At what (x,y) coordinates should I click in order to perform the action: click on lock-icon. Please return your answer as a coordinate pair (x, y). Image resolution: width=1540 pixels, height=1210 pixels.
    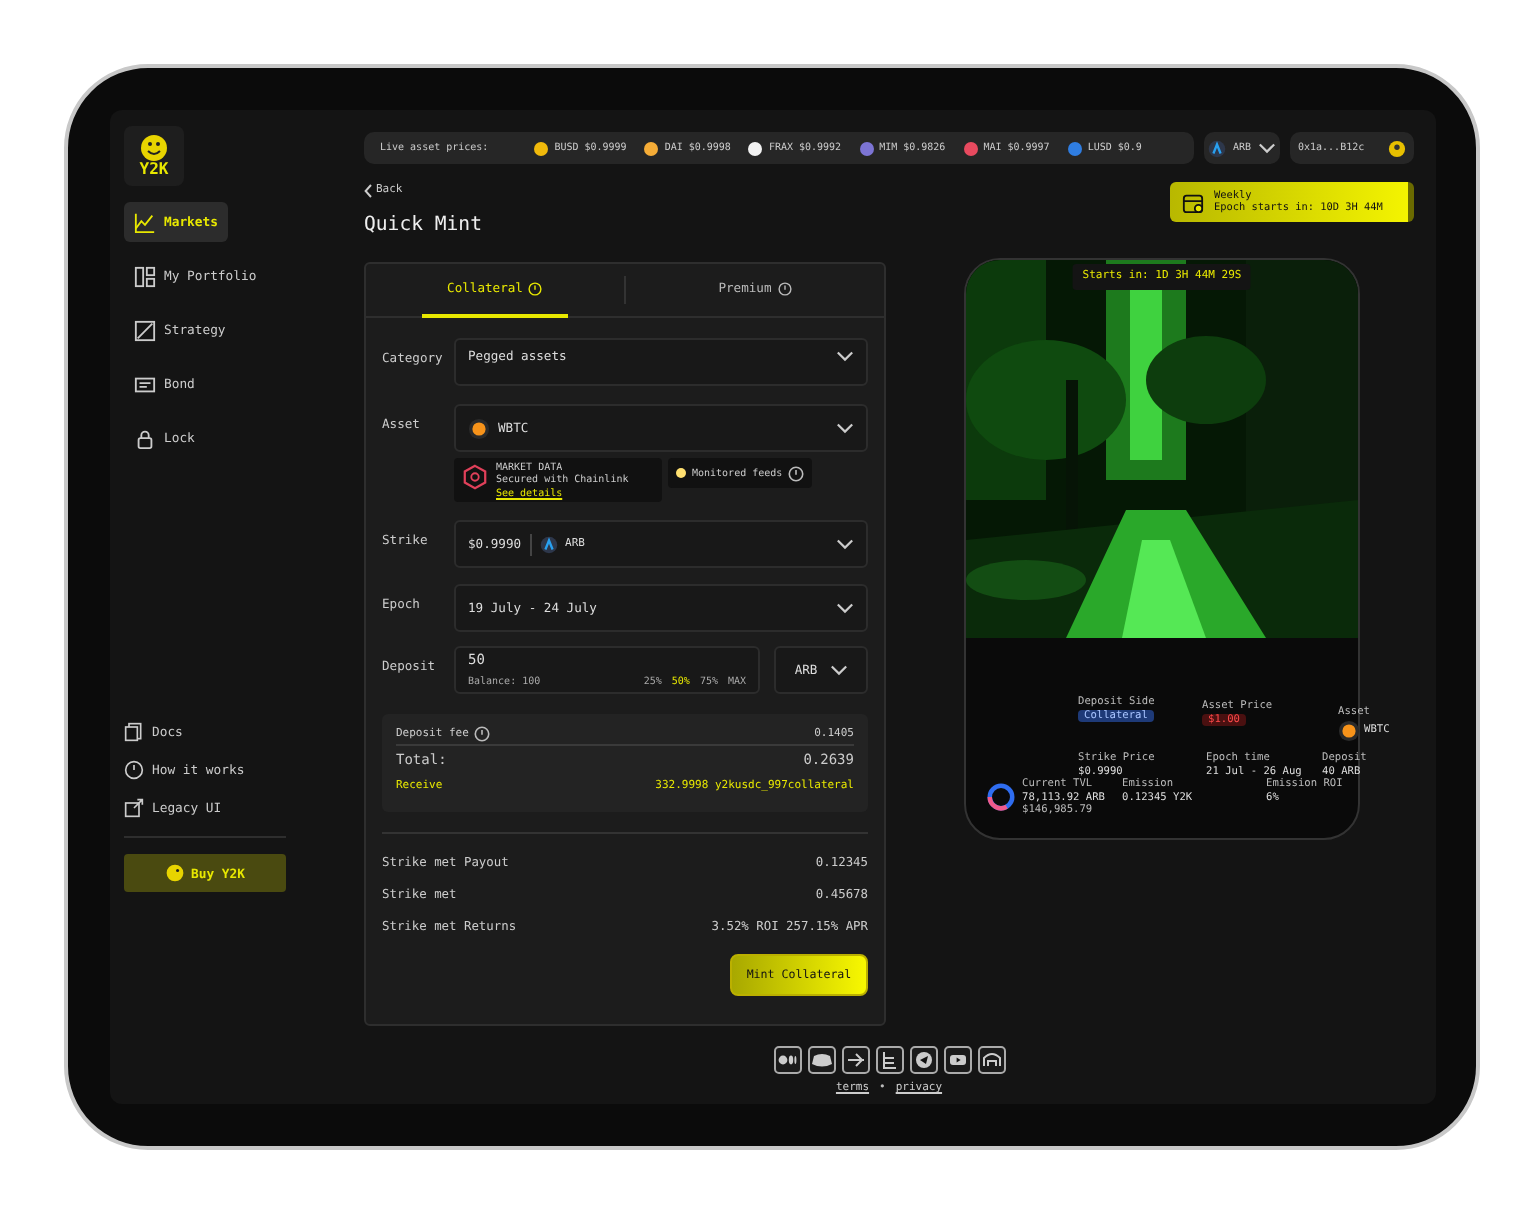
    Looking at the image, I should click on (145, 438).